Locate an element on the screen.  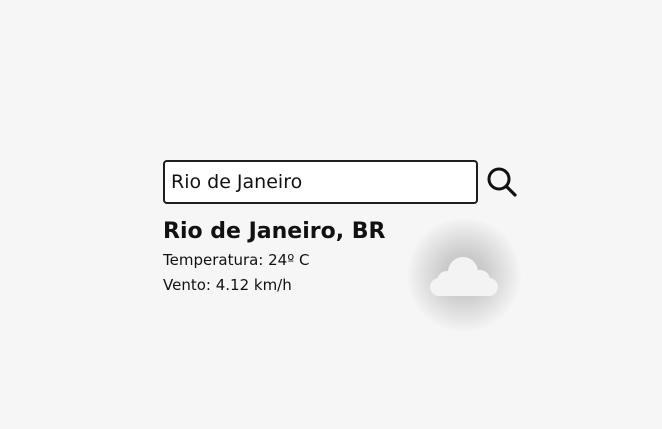
city-title: Rio de Janeiro, BR is located at coordinates (274, 231).